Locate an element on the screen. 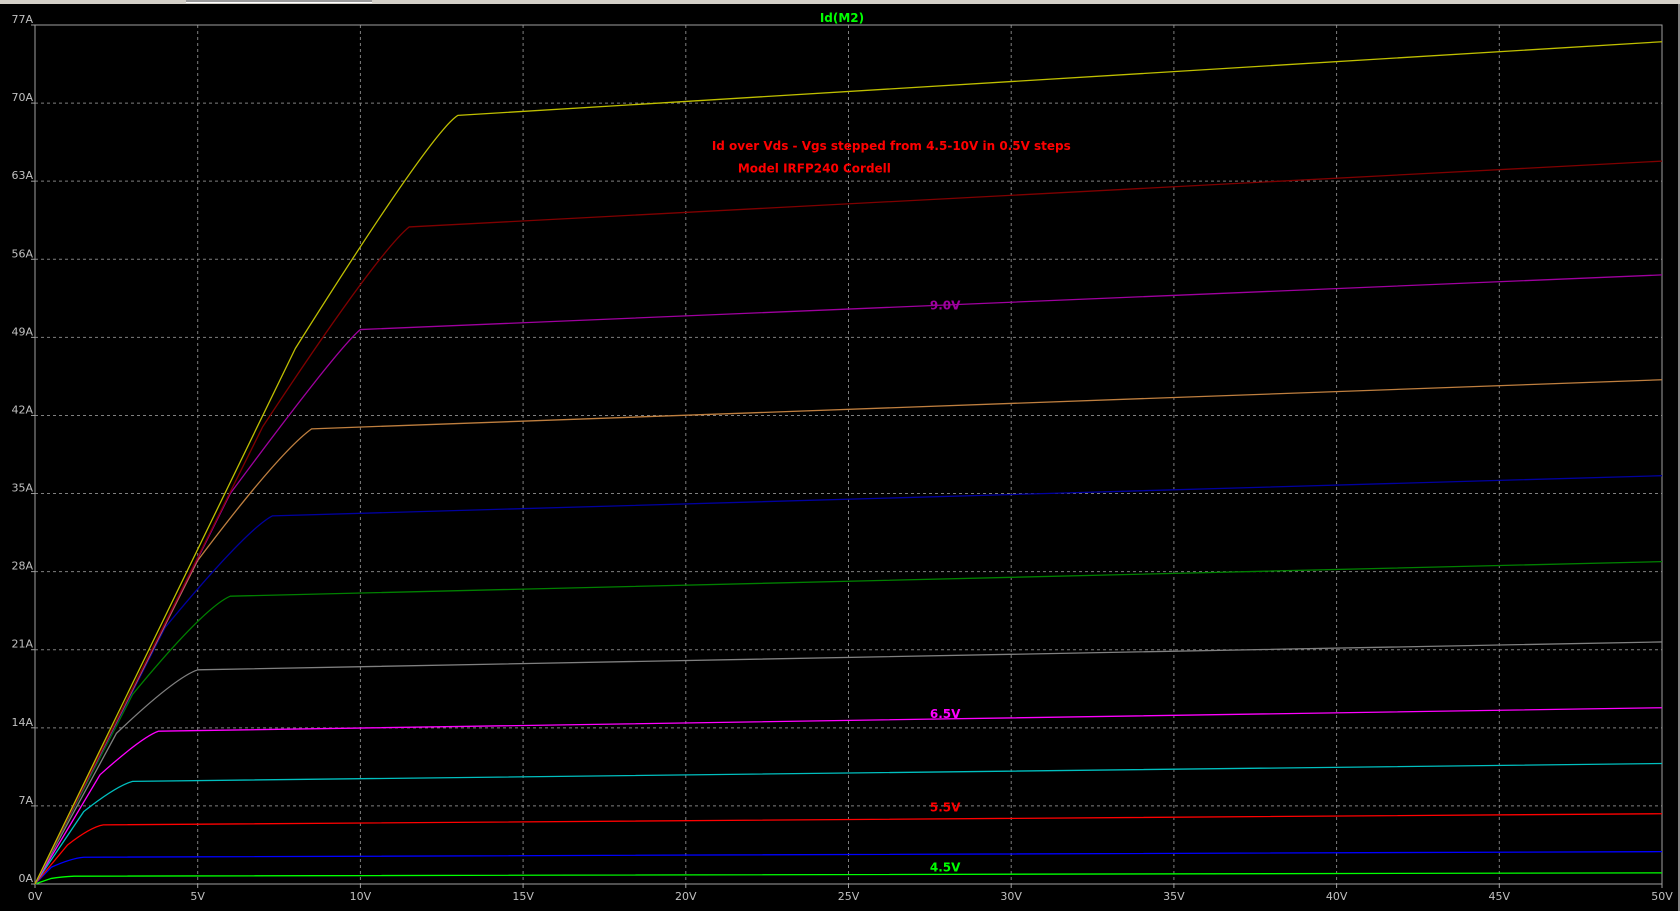 This screenshot has height=911, width=1680. y-tick-label: 70A is located at coordinates (22, 97).